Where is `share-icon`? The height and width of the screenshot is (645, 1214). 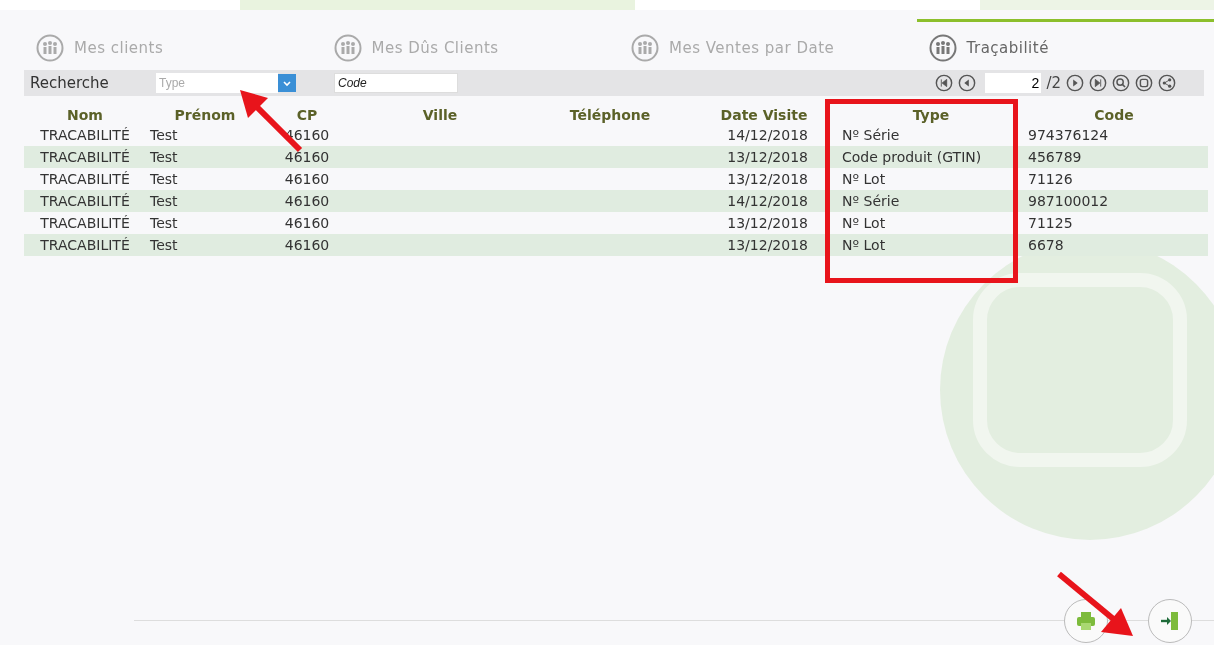
share-icon is located at coordinates (1167, 83).